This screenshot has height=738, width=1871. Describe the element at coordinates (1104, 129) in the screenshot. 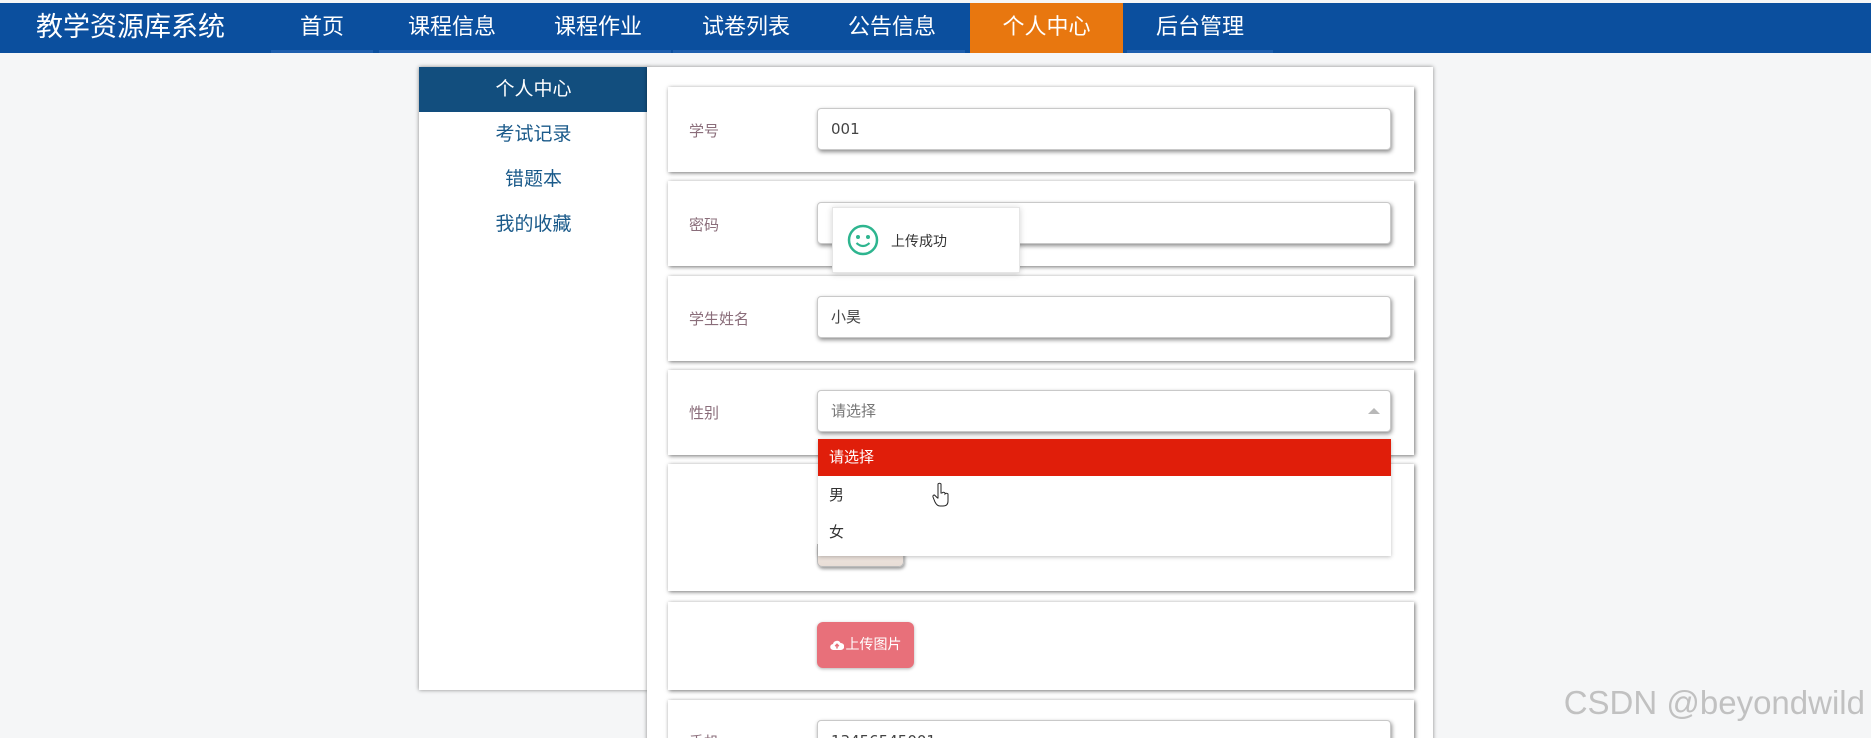

I see `student-id-input: 001` at that location.